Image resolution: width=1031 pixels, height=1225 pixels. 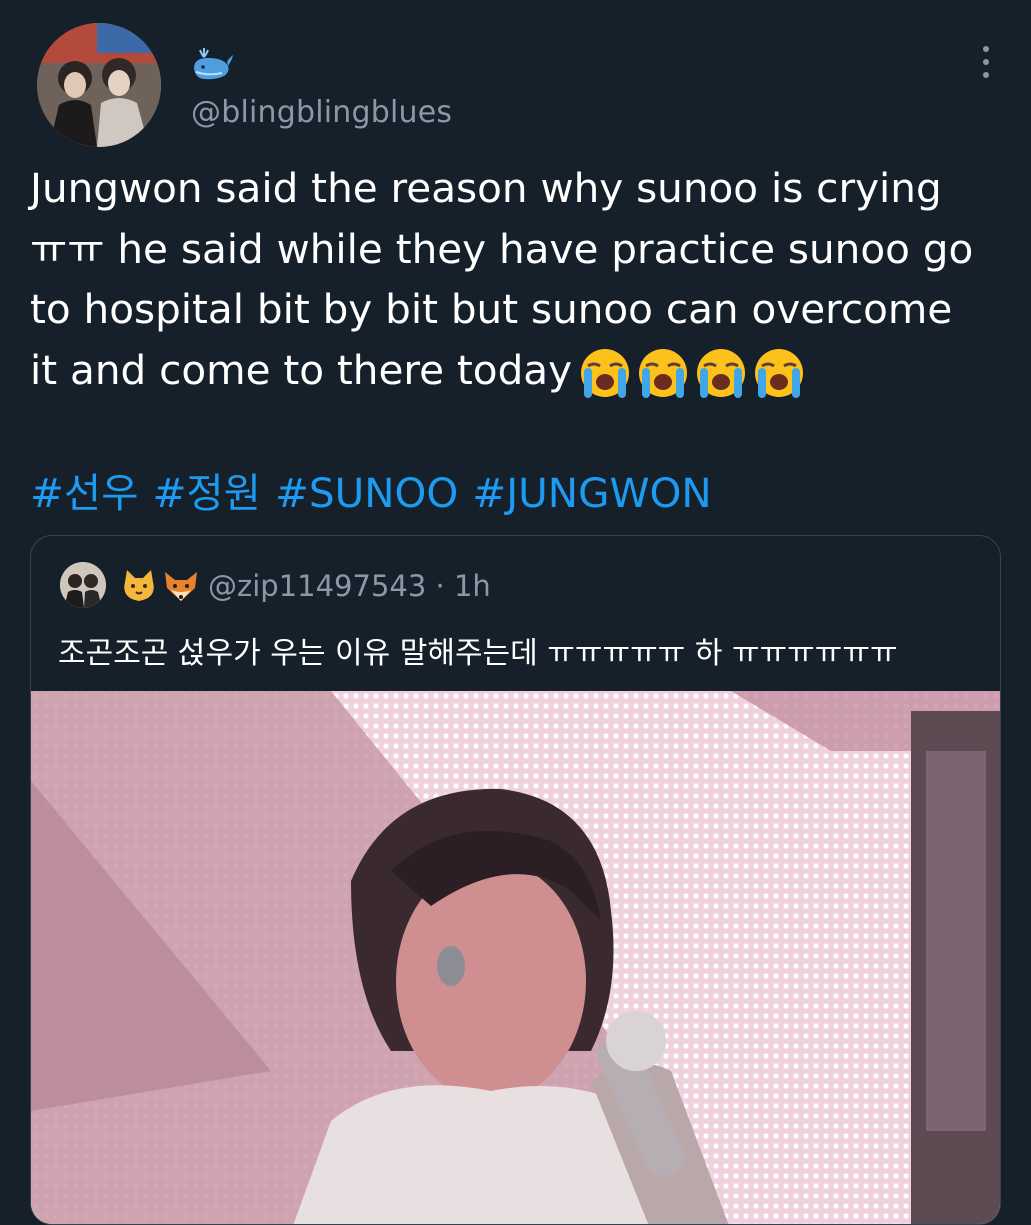 I want to click on more-options-icon, so click(x=986, y=62).